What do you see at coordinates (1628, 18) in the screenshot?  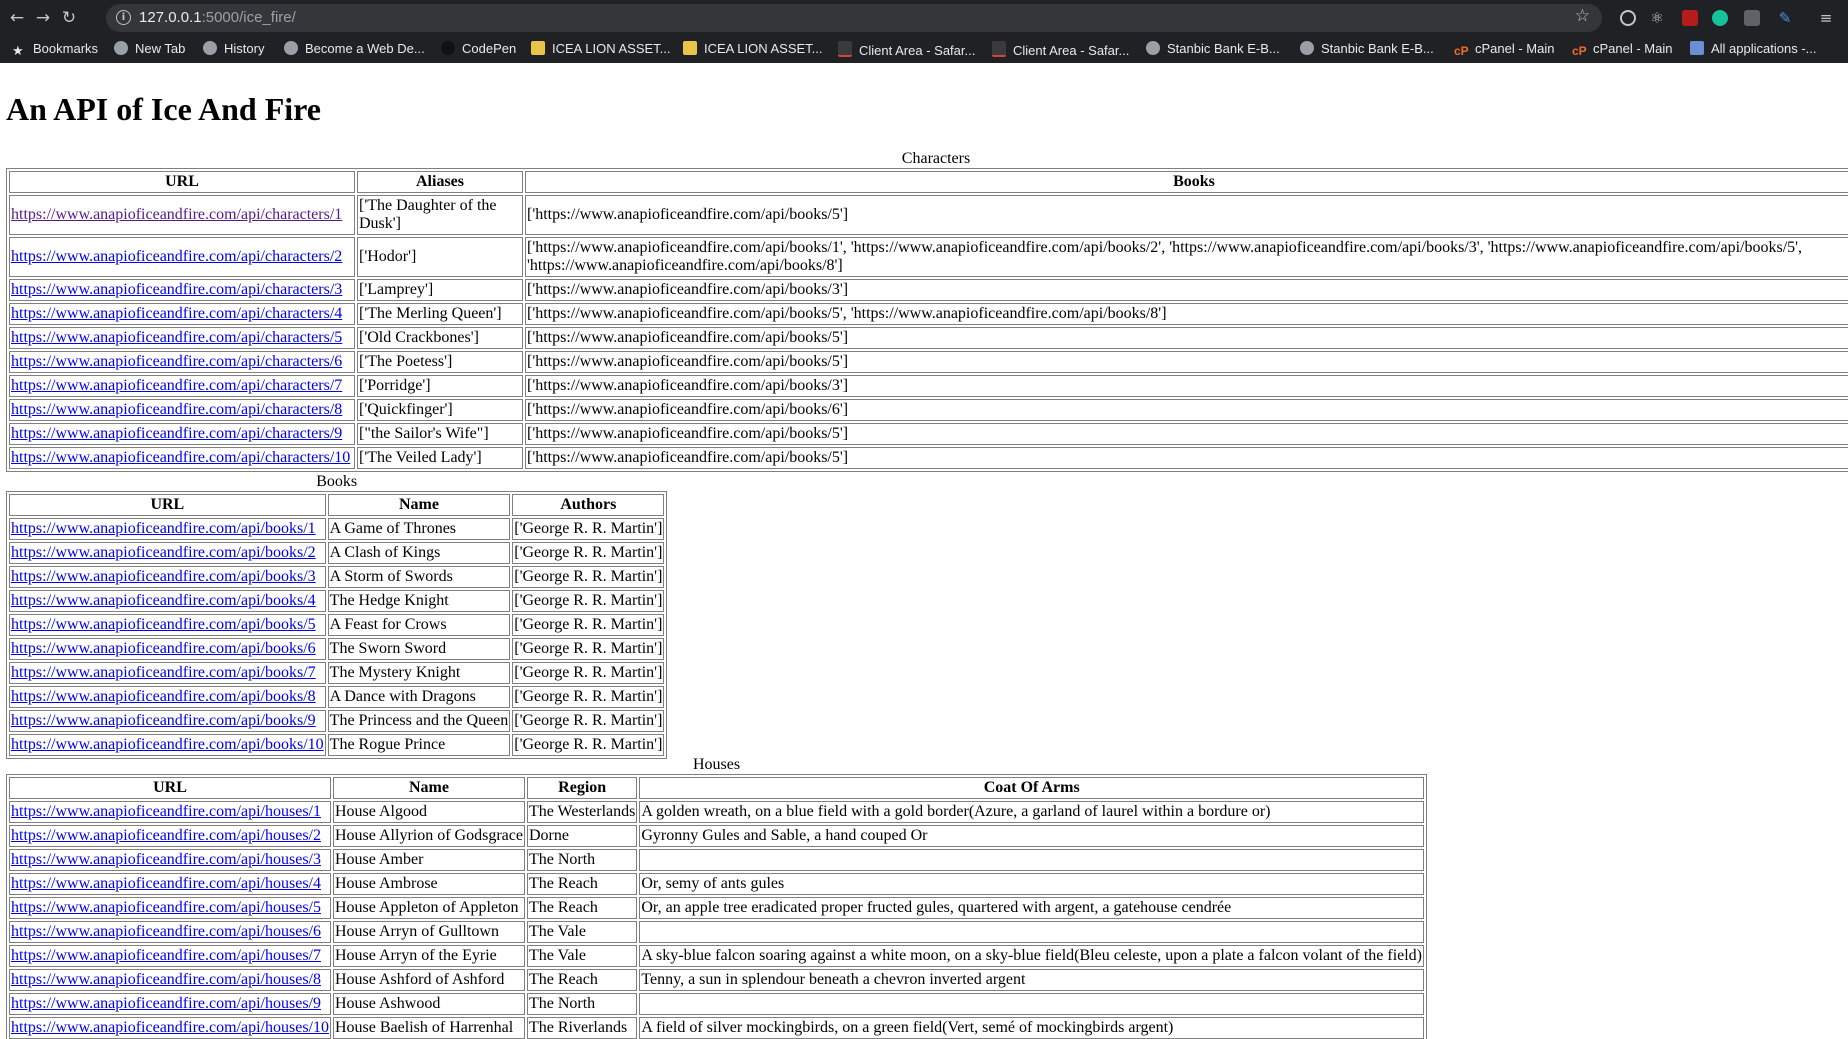 I see `extension-target-icon` at bounding box center [1628, 18].